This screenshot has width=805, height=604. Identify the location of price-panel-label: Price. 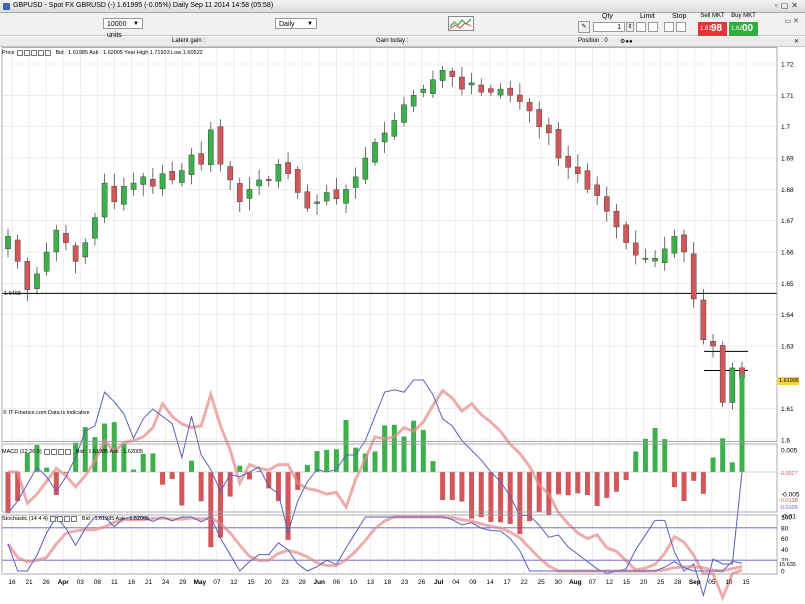
(8, 53).